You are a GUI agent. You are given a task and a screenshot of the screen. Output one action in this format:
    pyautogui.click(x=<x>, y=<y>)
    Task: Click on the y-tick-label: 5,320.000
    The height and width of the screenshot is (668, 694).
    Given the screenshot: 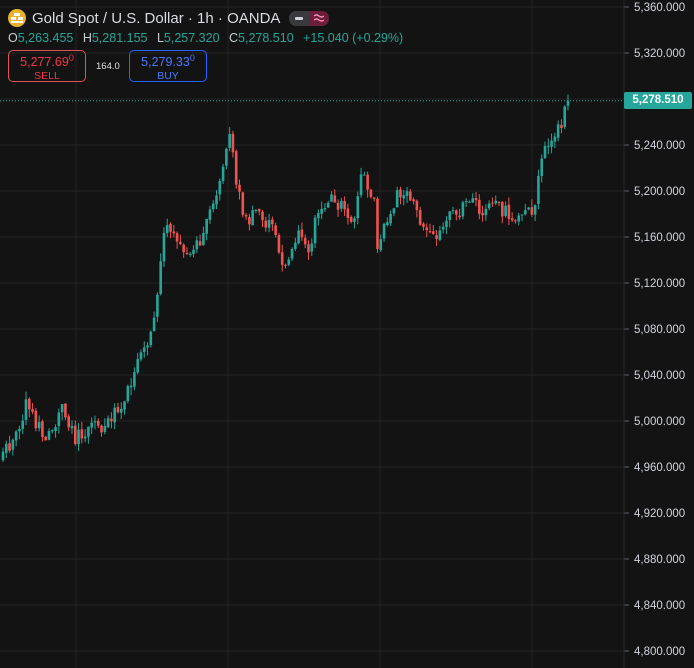 What is the action you would take?
    pyautogui.click(x=659, y=54)
    